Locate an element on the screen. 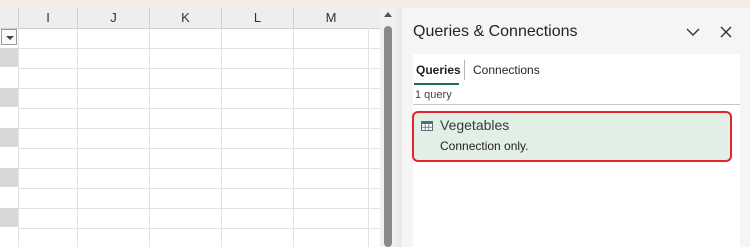  tab-divider is located at coordinates (464, 70).